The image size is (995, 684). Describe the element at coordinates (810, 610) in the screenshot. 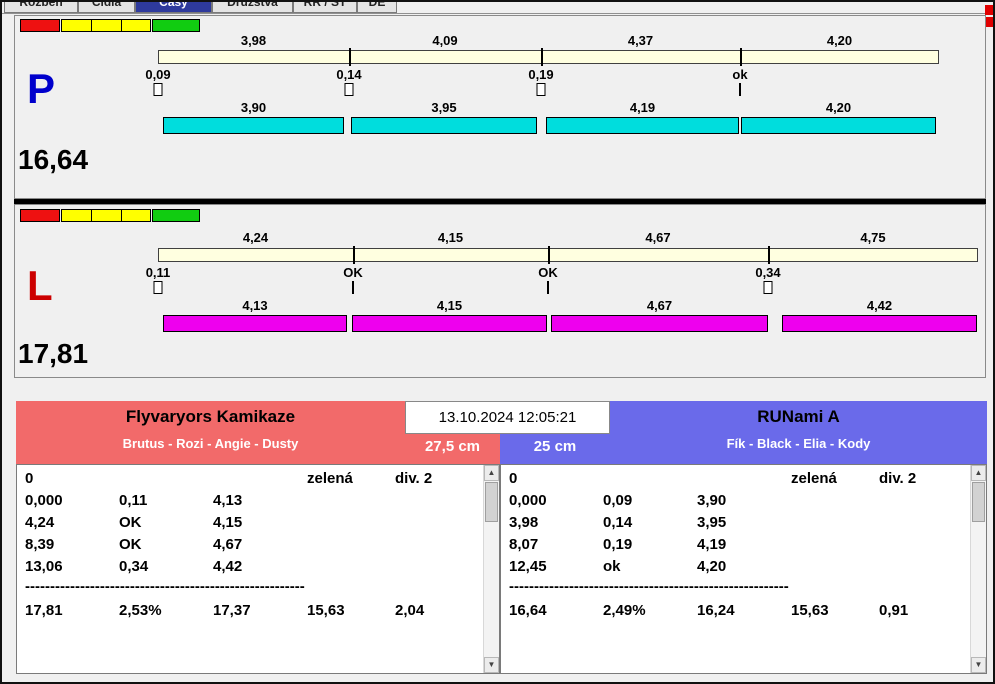

I see `summary-cell: 15,63` at that location.